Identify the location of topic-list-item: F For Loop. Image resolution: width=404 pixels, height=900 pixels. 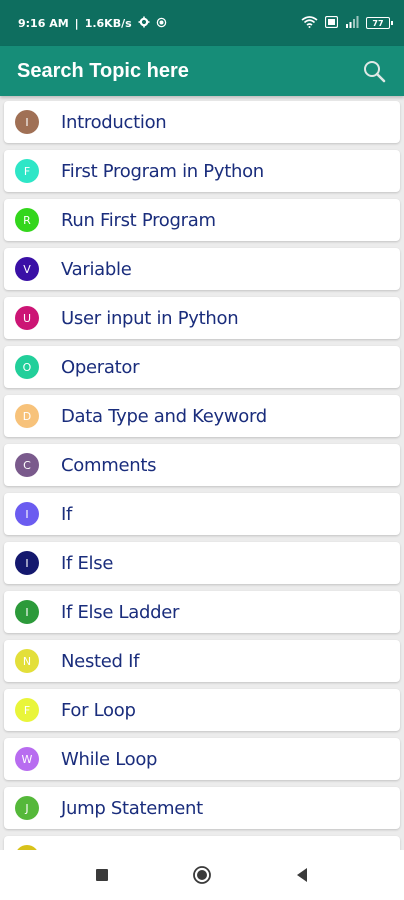
(202, 710).